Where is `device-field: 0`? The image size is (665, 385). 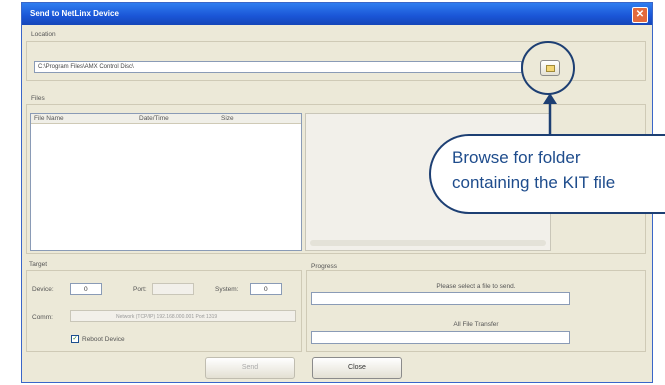 device-field: 0 is located at coordinates (86, 289).